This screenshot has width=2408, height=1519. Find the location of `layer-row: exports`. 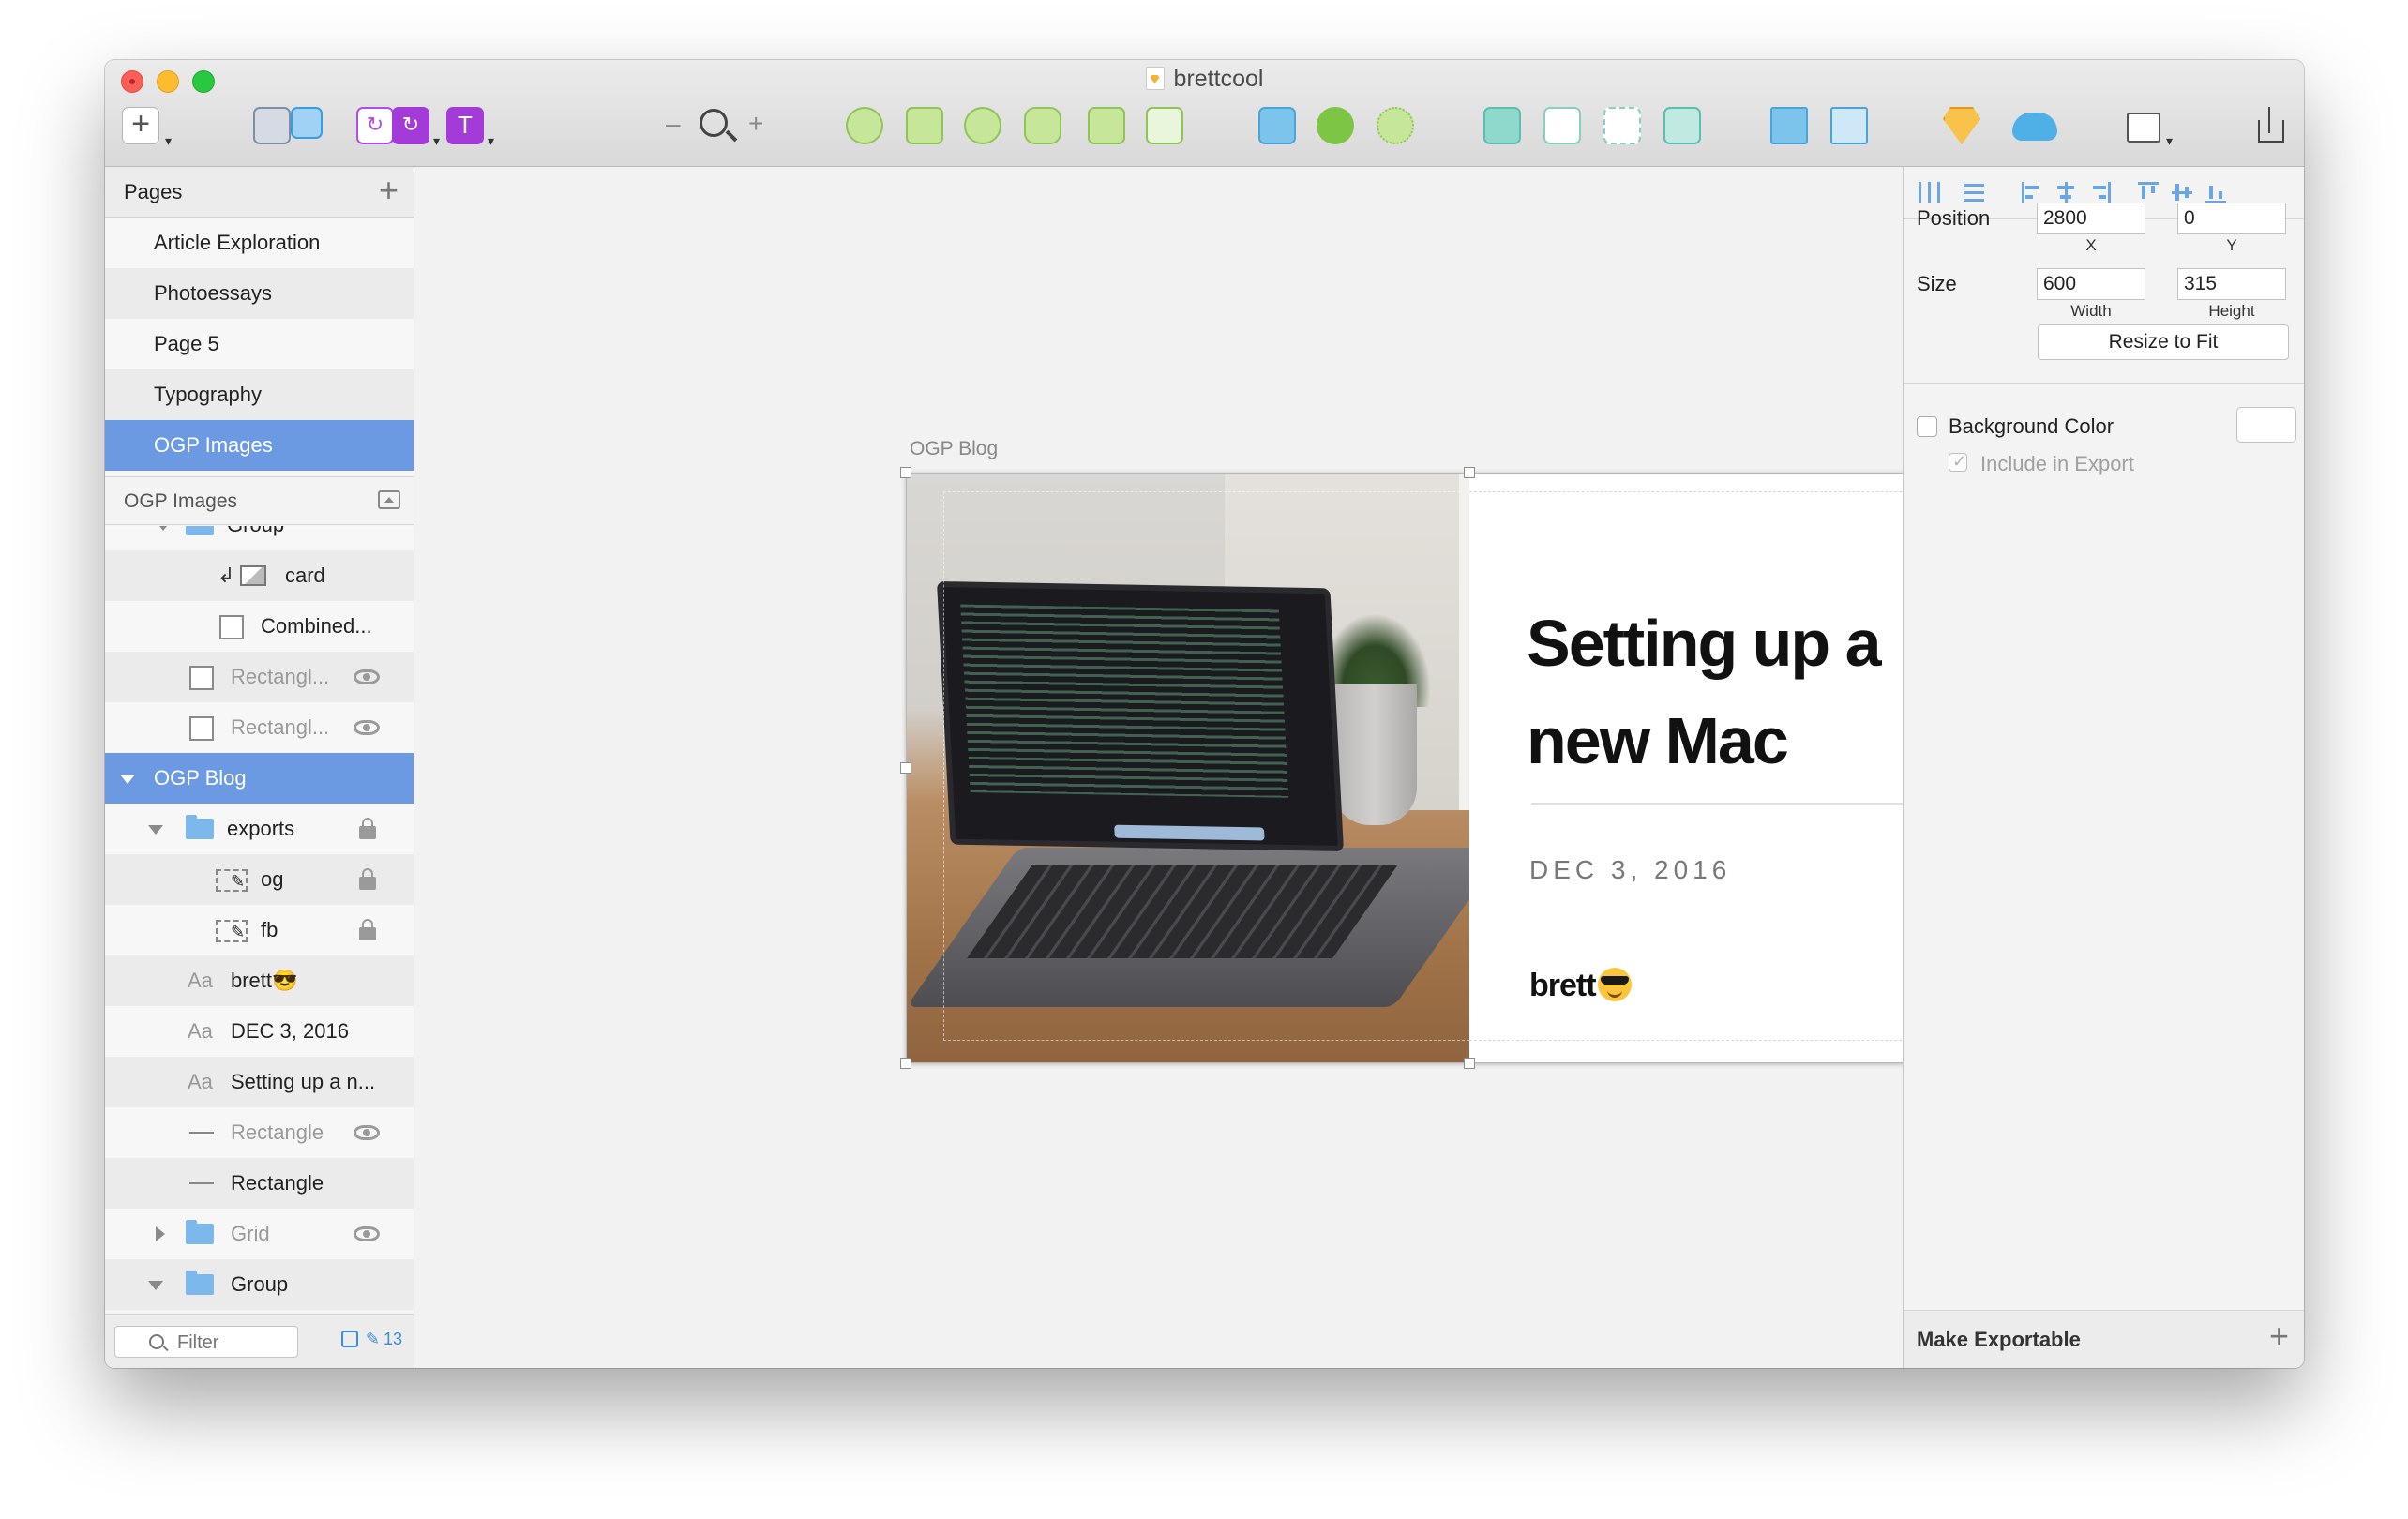

layer-row: exports is located at coordinates (259, 829).